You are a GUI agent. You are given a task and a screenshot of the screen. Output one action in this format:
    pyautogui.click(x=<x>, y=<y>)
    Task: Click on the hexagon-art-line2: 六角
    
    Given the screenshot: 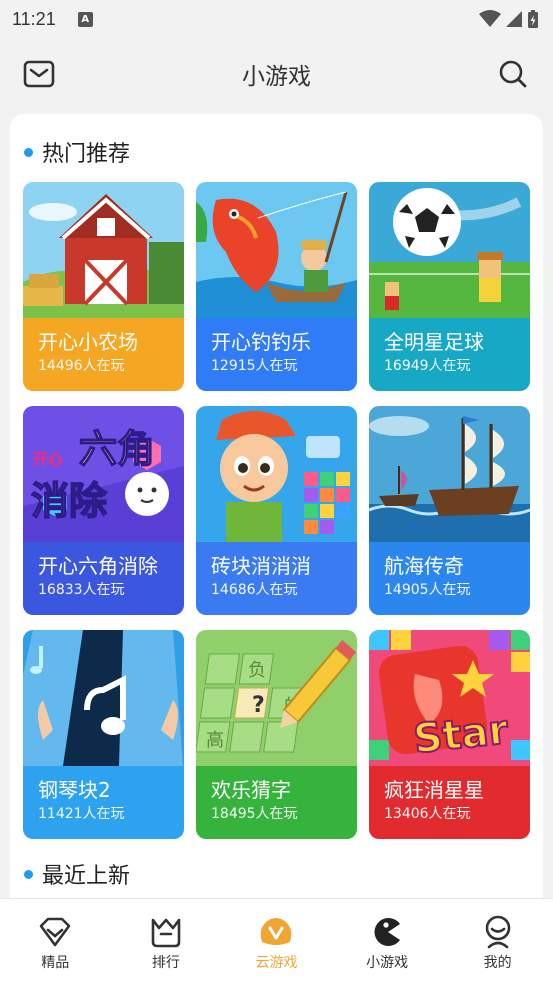 What is the action you would take?
    pyautogui.click(x=117, y=449)
    